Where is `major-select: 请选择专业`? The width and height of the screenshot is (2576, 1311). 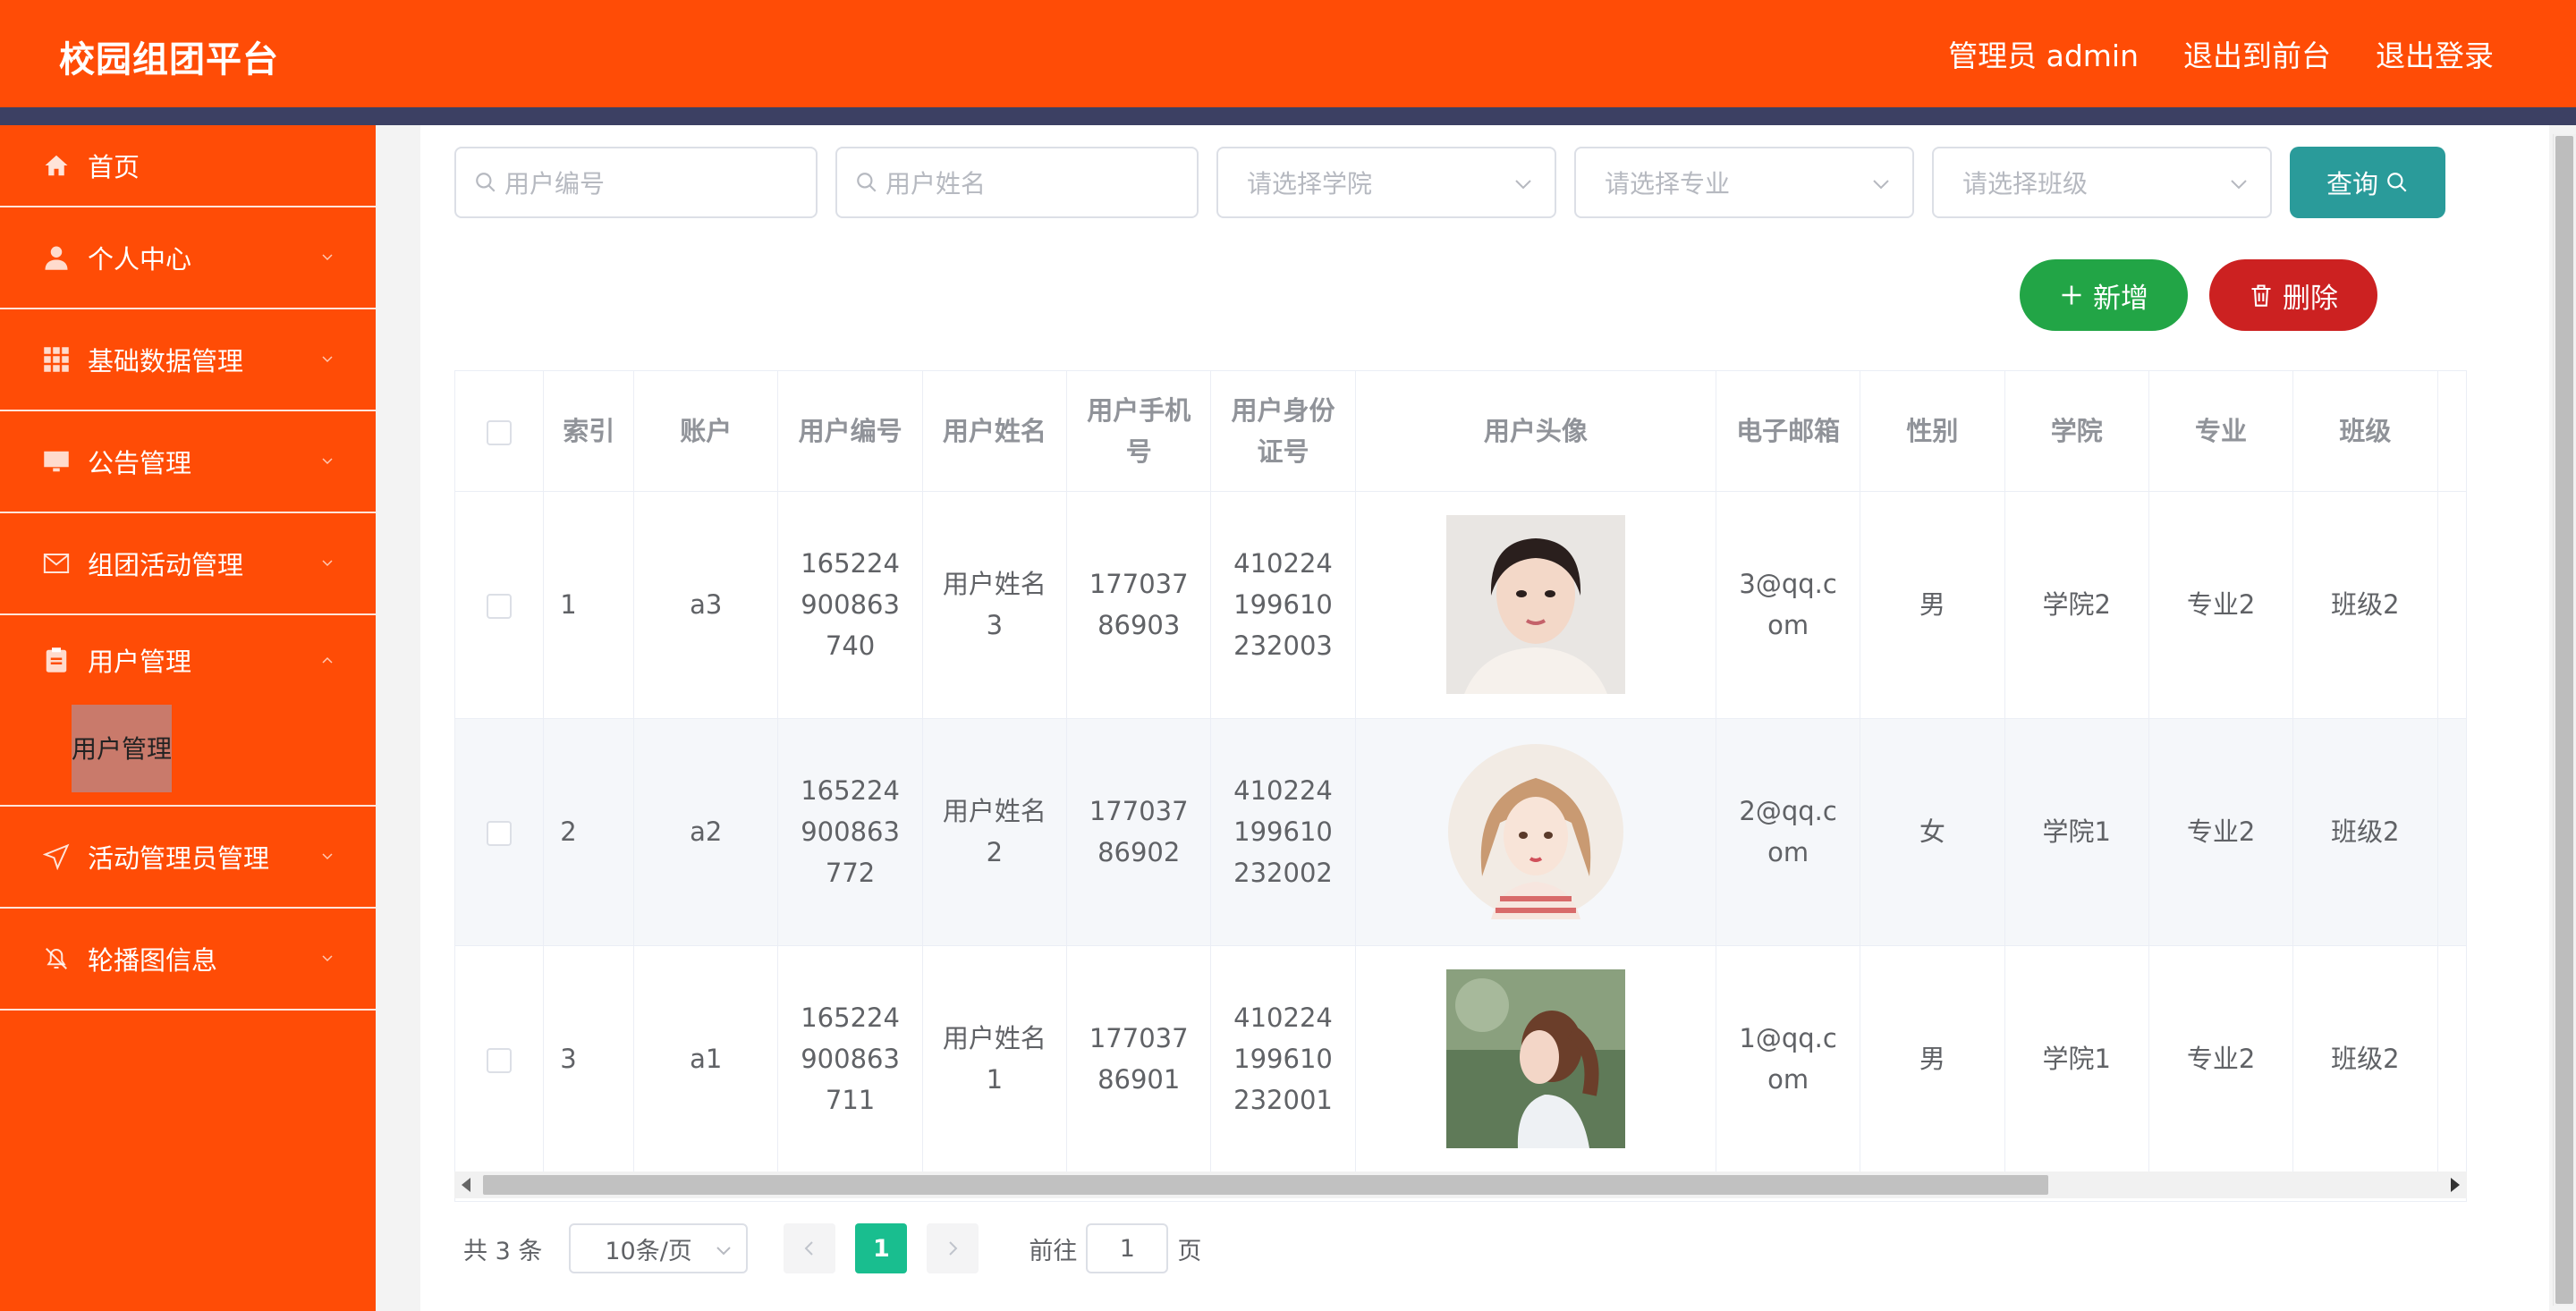
major-select: 请选择专业 is located at coordinates (1744, 182).